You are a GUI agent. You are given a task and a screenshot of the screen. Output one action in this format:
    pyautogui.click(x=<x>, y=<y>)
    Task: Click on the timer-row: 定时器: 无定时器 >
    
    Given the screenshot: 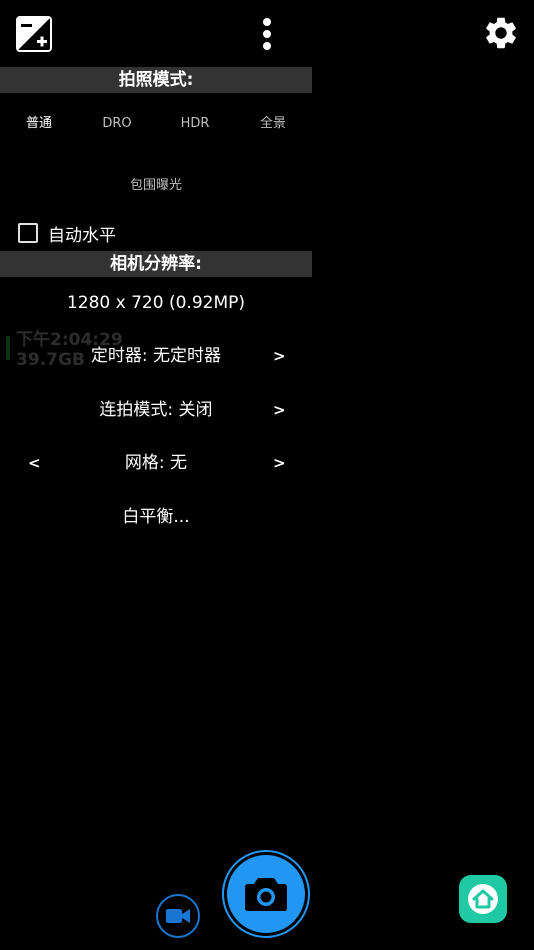 What is the action you would take?
    pyautogui.click(x=156, y=356)
    